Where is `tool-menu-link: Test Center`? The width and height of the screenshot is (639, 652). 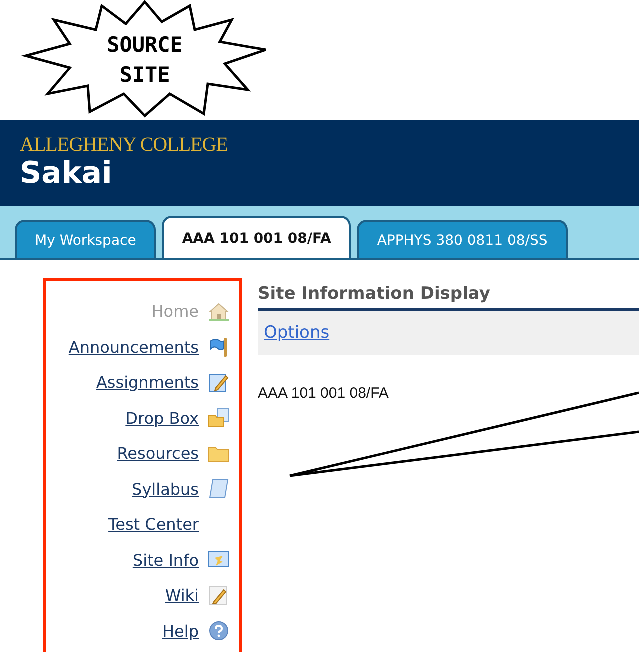
tool-menu-link: Test Center is located at coordinates (153, 524).